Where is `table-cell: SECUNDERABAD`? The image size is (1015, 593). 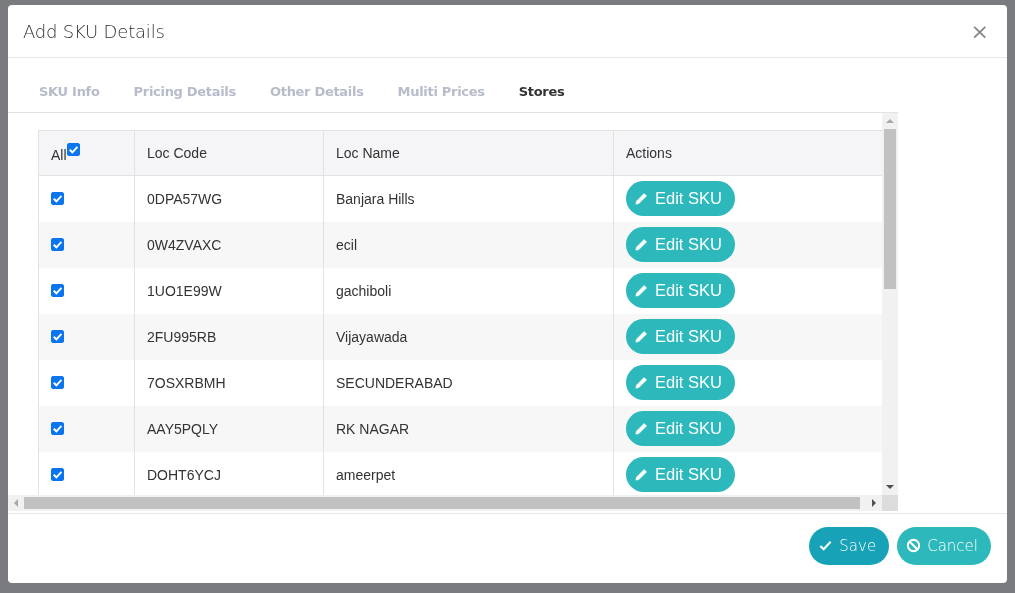 table-cell: SECUNDERABAD is located at coordinates (468, 382).